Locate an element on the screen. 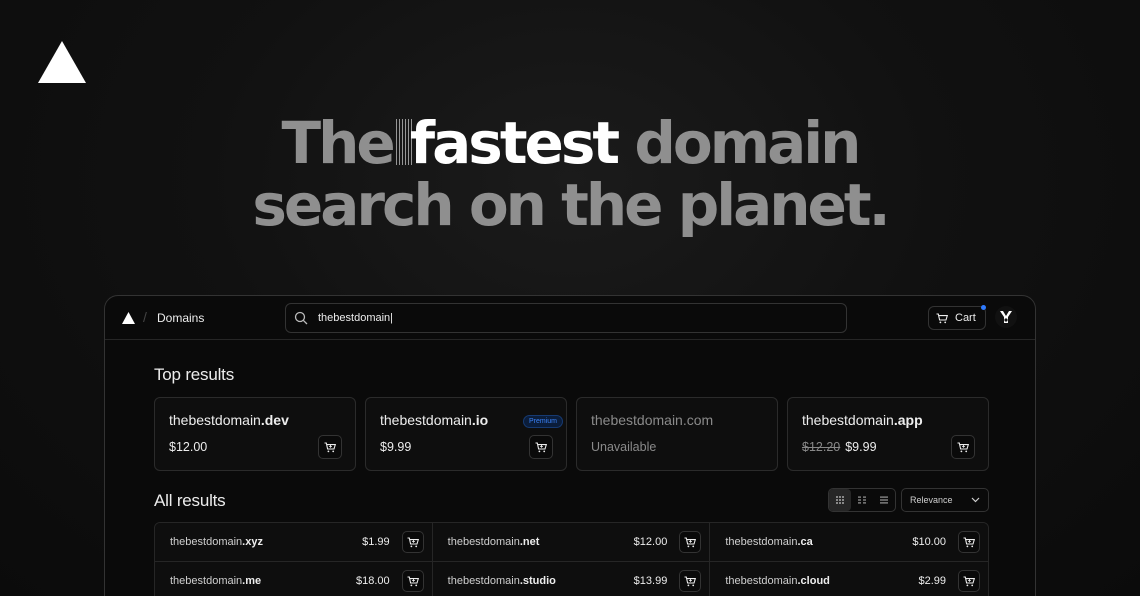 The image size is (1140, 596). cart-button: Cart is located at coordinates (957, 318).